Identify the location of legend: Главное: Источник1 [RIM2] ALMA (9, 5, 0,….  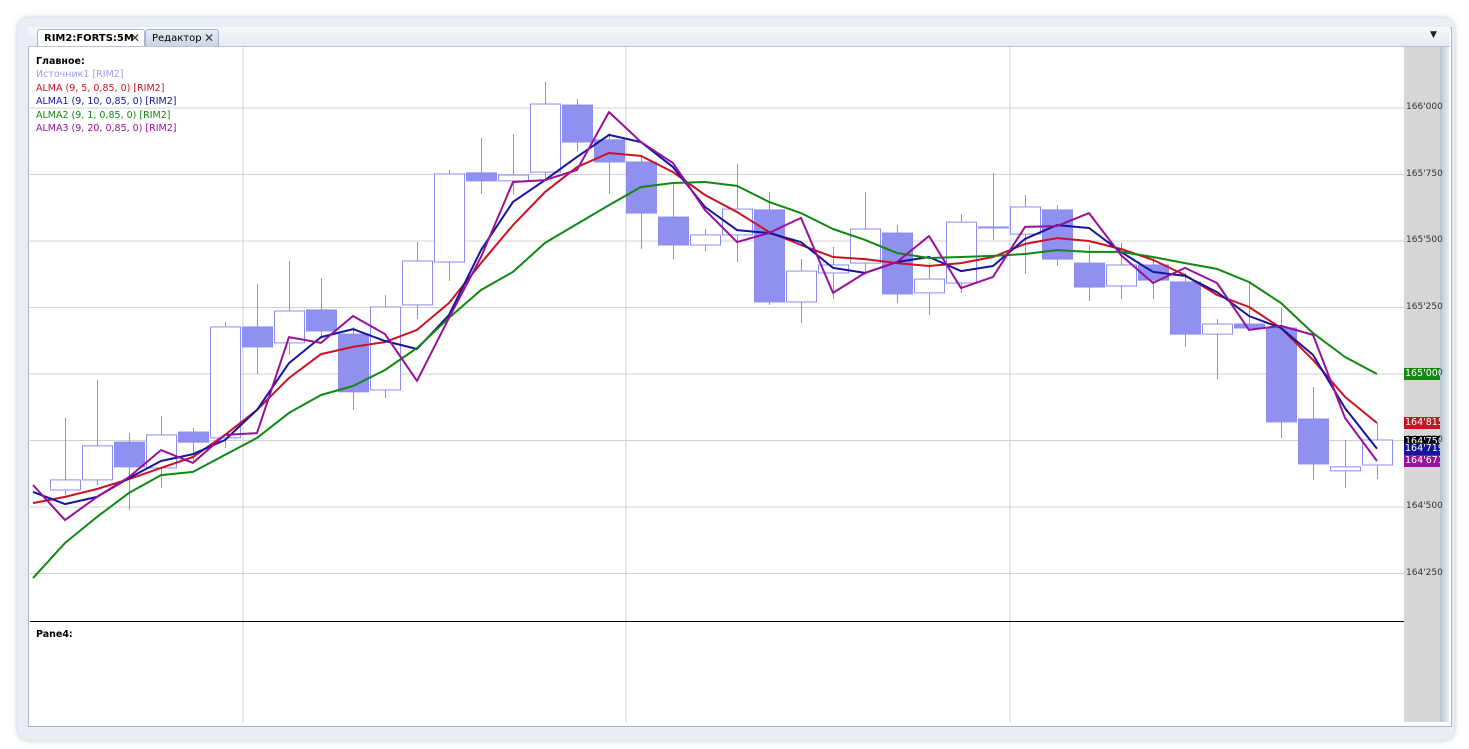
(106, 95).